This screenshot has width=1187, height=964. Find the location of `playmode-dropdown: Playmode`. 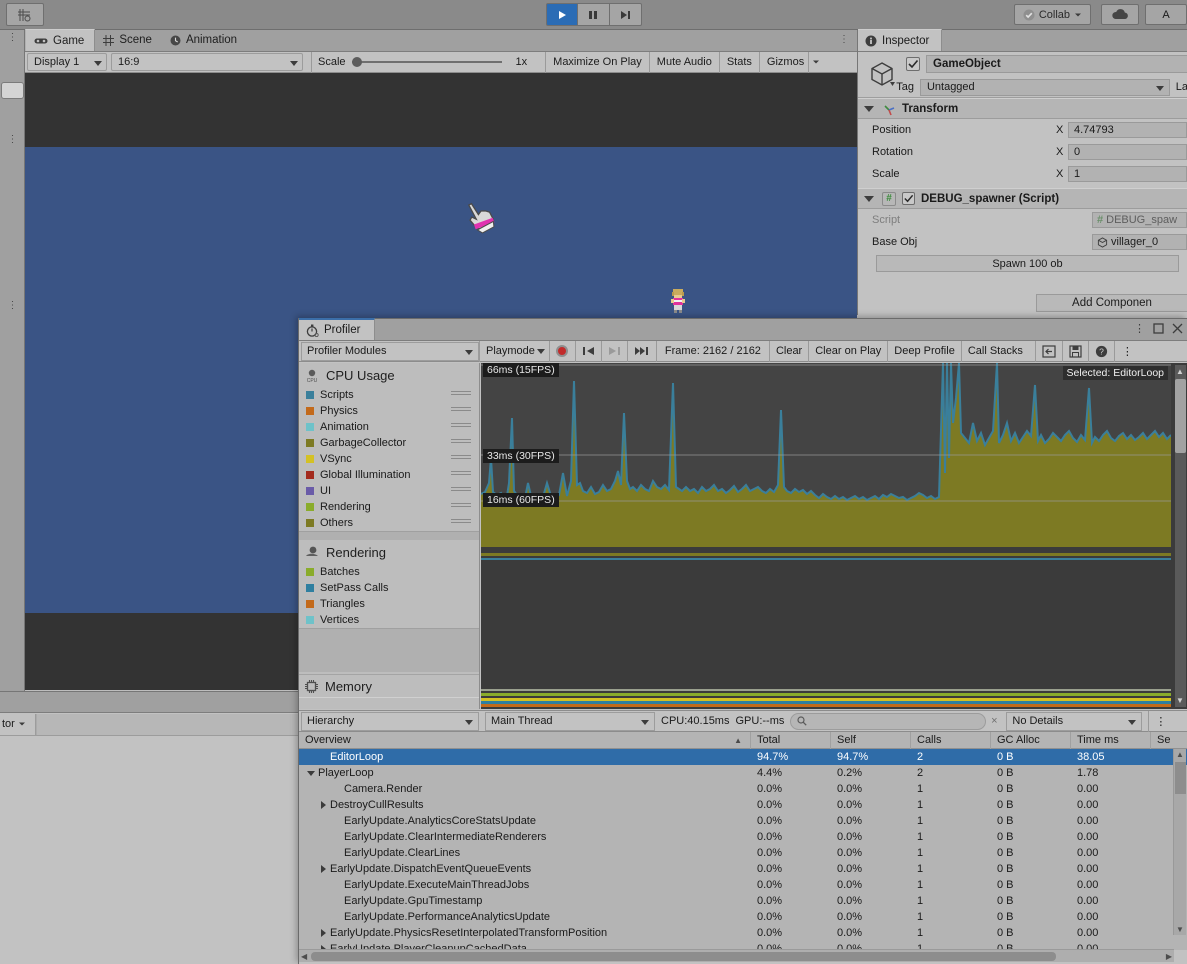

playmode-dropdown: Playmode is located at coordinates (514, 351).